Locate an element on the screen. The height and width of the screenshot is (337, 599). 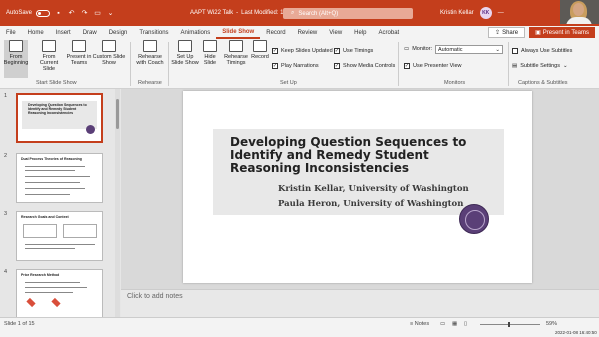
tab-slide-show: Slide Show is located at coordinates (238, 32).